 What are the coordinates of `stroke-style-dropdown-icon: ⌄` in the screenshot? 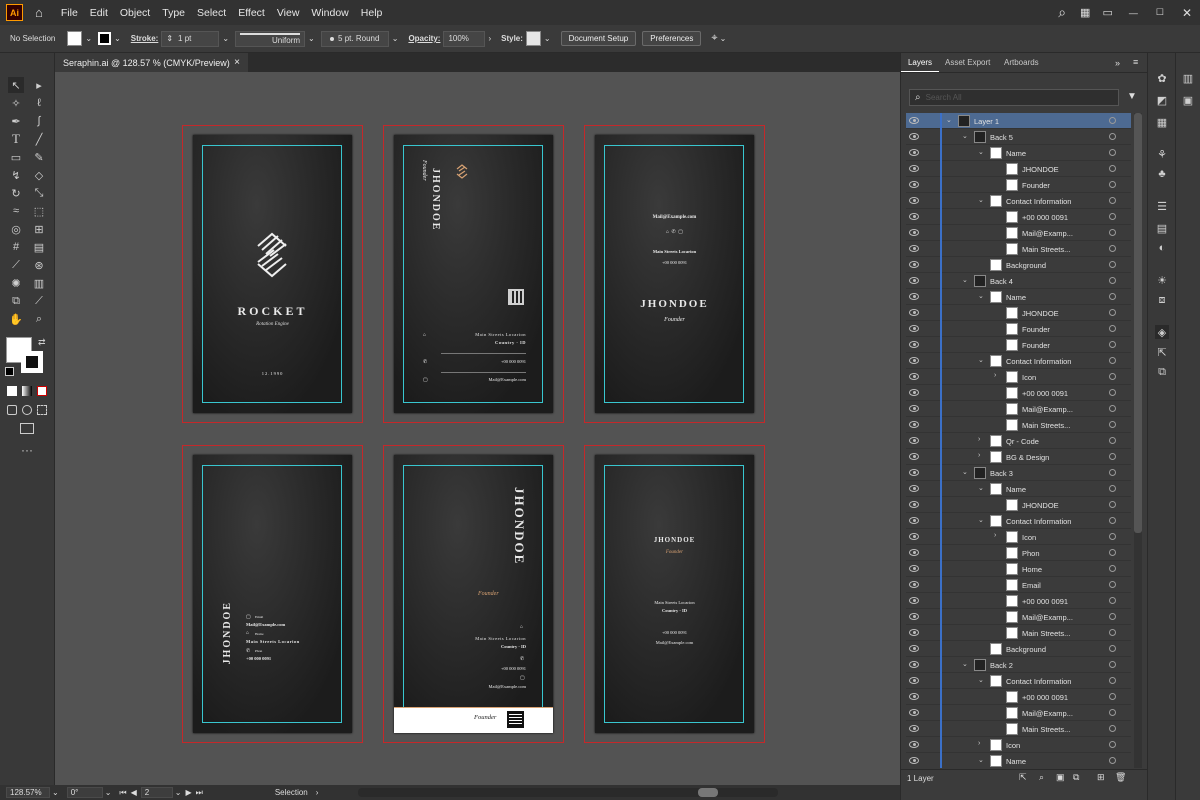 It's located at (311, 38).